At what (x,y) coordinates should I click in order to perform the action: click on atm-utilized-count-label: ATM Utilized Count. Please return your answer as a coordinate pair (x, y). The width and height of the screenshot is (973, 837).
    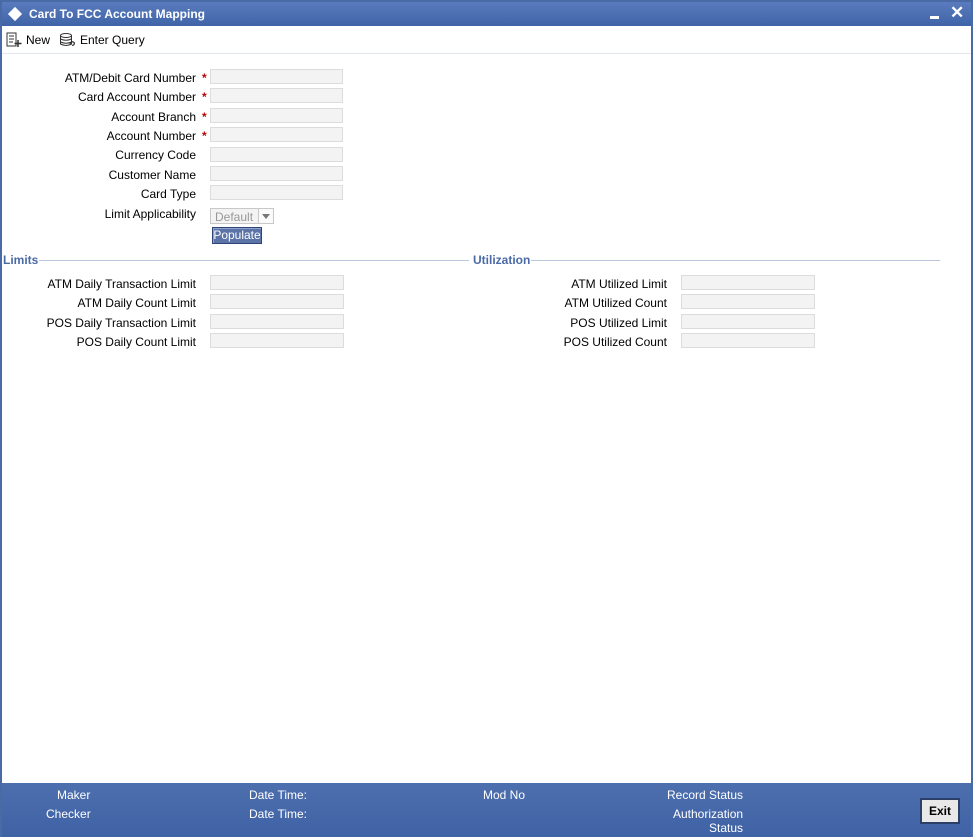
    Looking at the image, I should click on (615, 303).